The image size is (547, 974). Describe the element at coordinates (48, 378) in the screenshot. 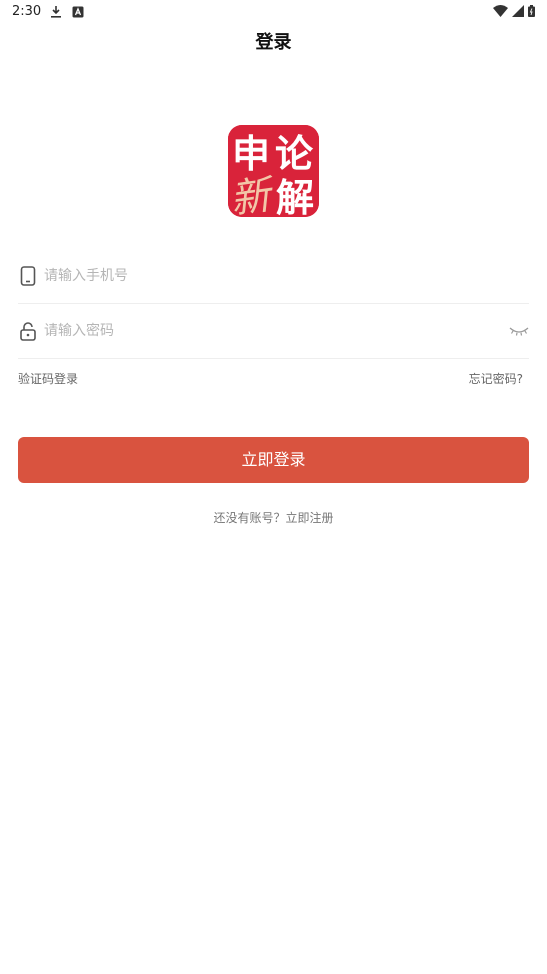

I see `sms-login-link: 验证码登录` at that location.